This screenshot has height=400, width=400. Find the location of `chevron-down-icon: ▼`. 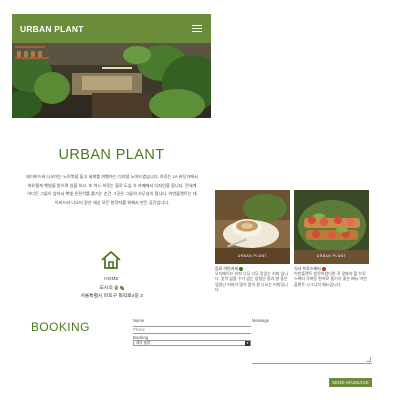

chevron-down-icon: ▼ is located at coordinates (247, 343).